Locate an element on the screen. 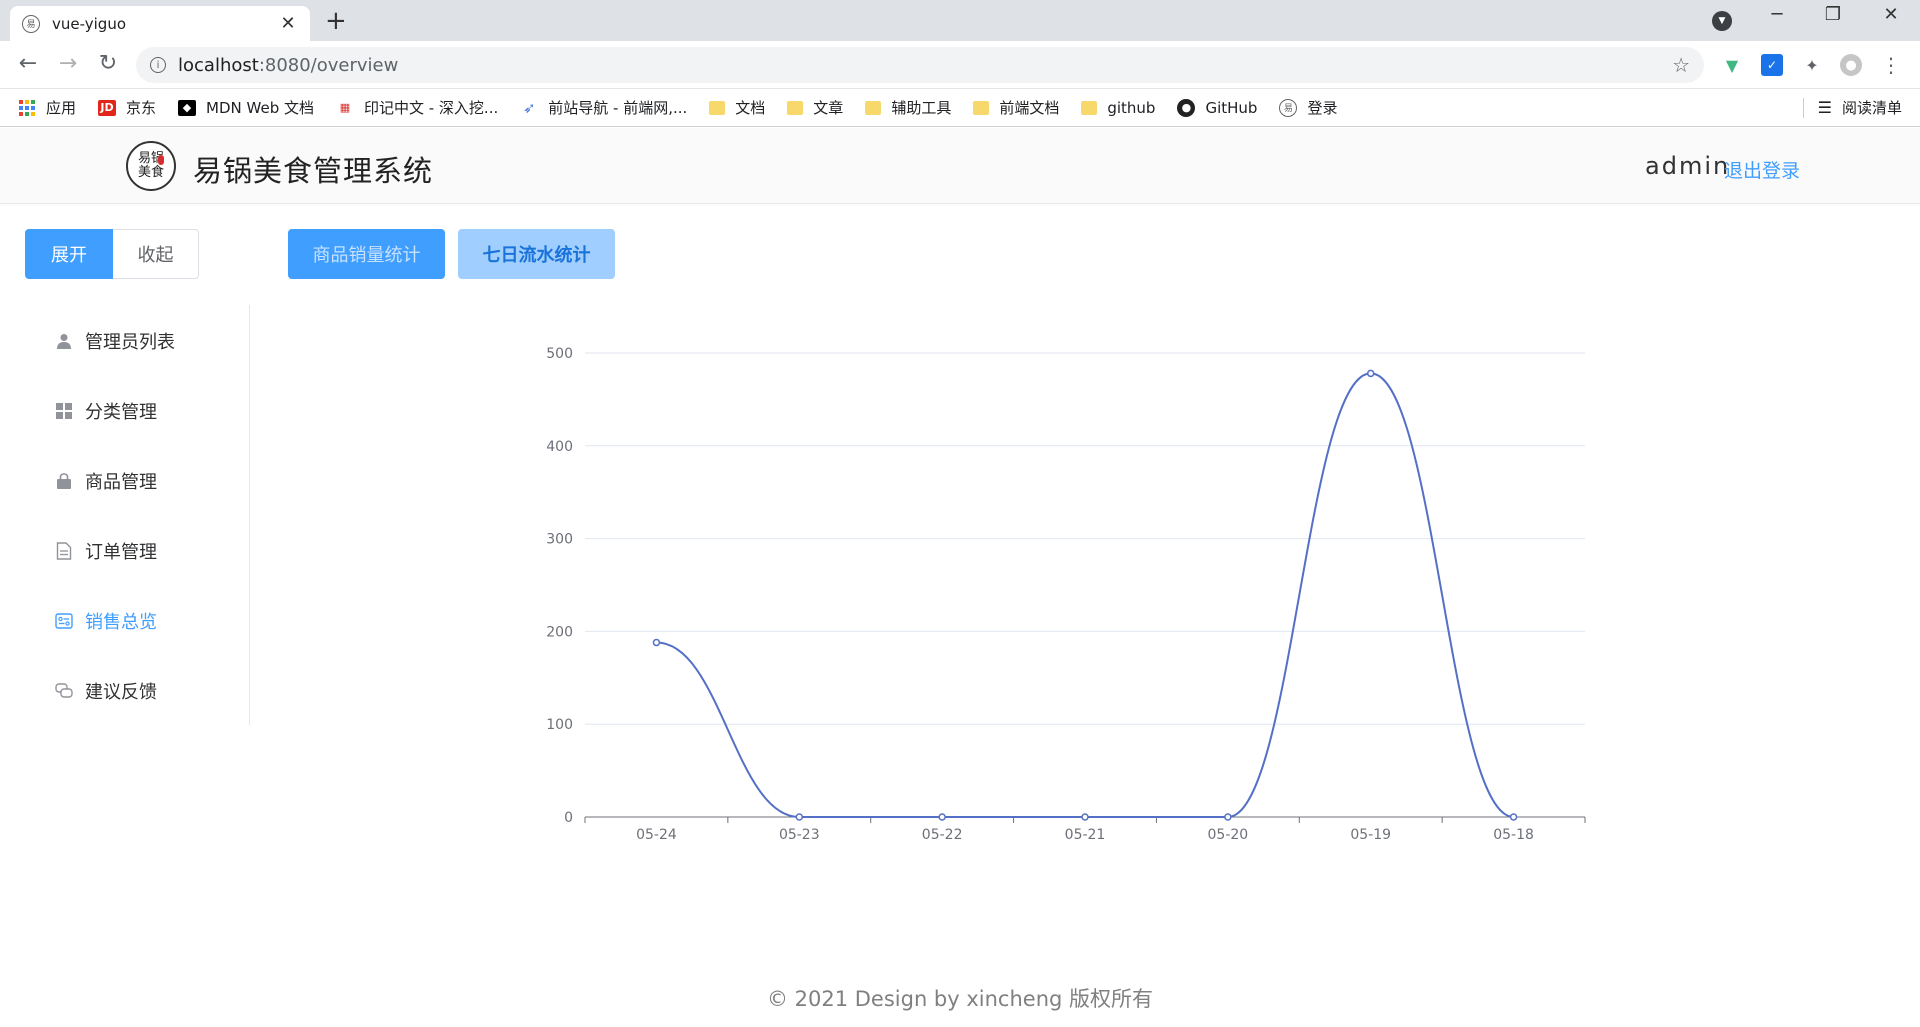  bookmark-folder-frontend: 前端文档 is located at coordinates (1016, 107).